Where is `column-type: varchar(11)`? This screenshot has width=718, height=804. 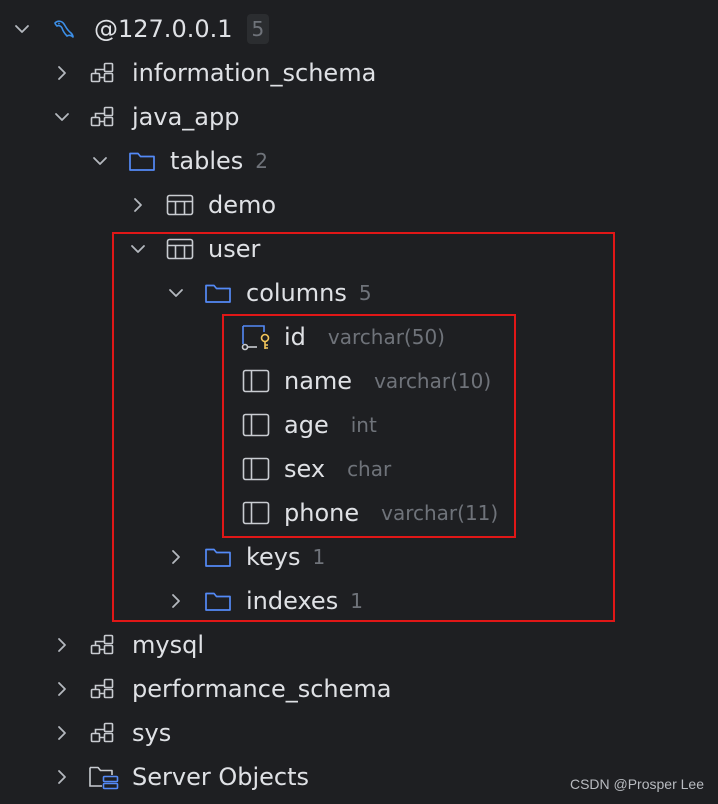 column-type: varchar(11) is located at coordinates (440, 513).